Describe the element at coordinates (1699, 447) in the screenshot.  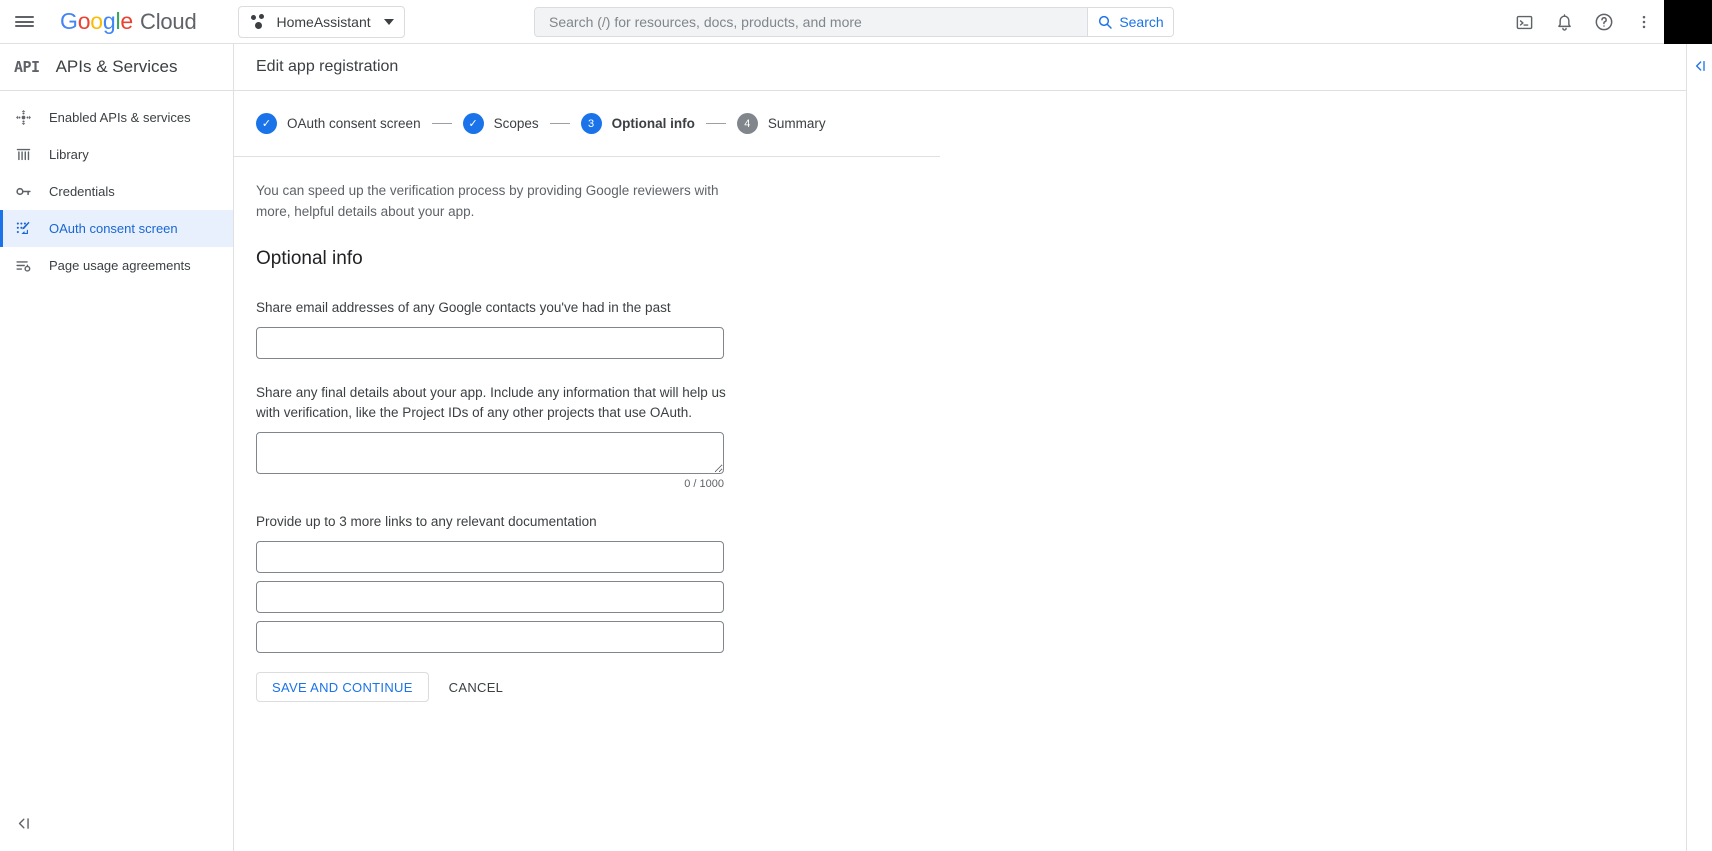
I see `right-side-panel` at that location.